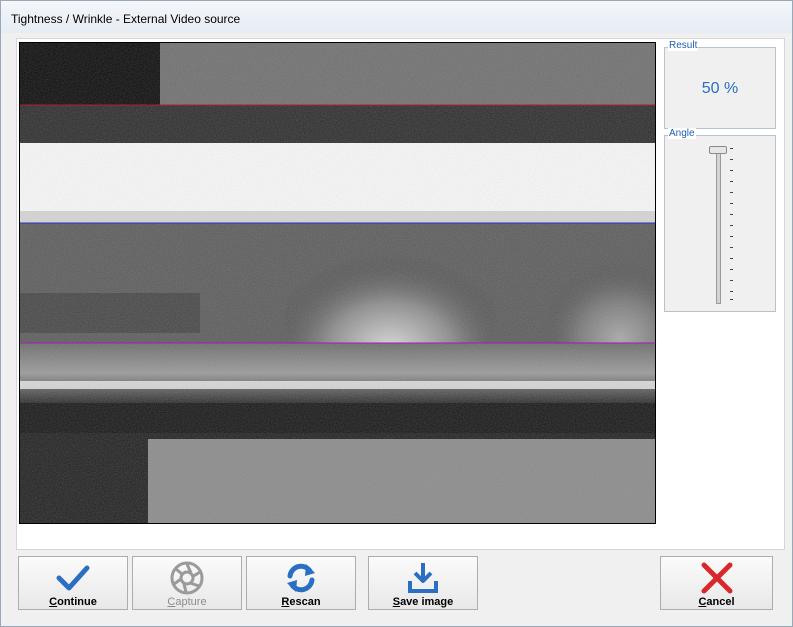 This screenshot has width=793, height=627. Describe the element at coordinates (301, 578) in the screenshot. I see `refresh-icon` at that location.